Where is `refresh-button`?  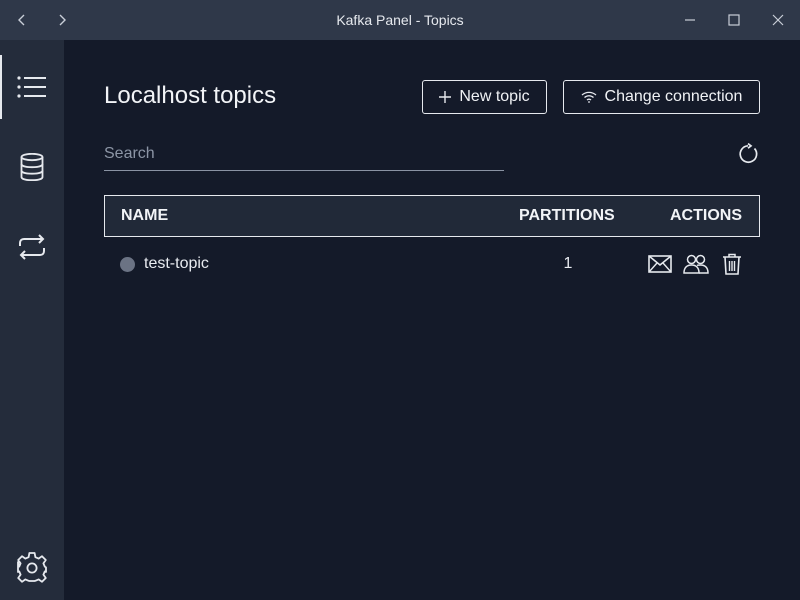
refresh-button is located at coordinates (748, 154).